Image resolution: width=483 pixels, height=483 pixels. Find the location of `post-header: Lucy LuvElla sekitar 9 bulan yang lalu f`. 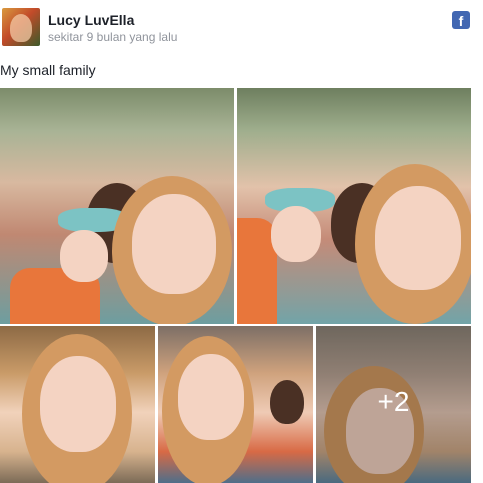

post-header: Lucy LuvElla sekitar 9 bulan yang lalu f is located at coordinates (241, 25).